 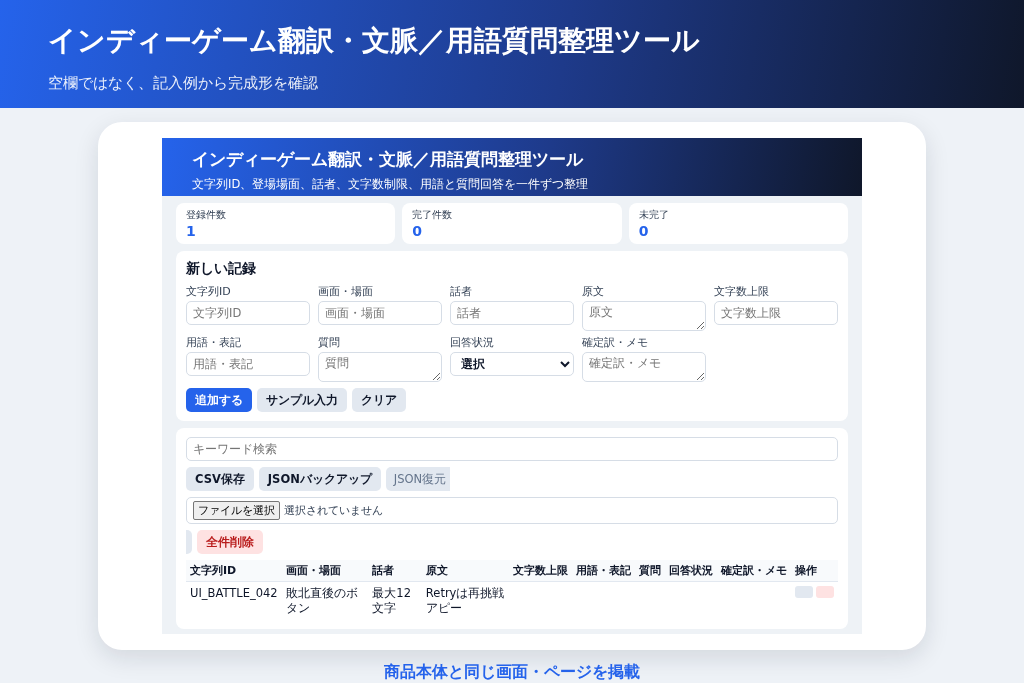 I want to click on button: CSV保存, so click(x=220, y=479).